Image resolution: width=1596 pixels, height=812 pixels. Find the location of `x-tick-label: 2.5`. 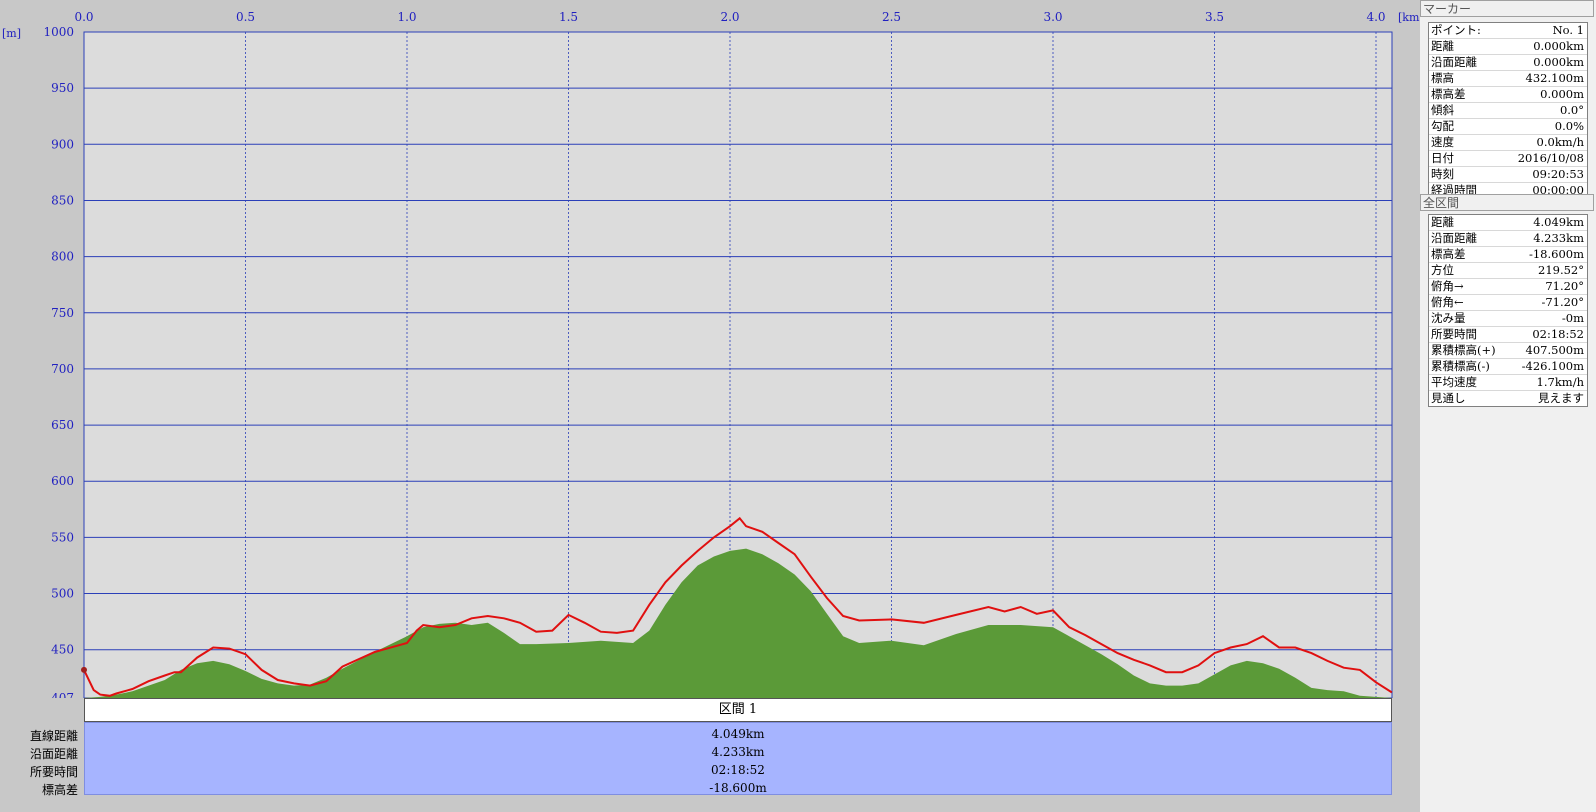

x-tick-label: 2.5 is located at coordinates (891, 17).